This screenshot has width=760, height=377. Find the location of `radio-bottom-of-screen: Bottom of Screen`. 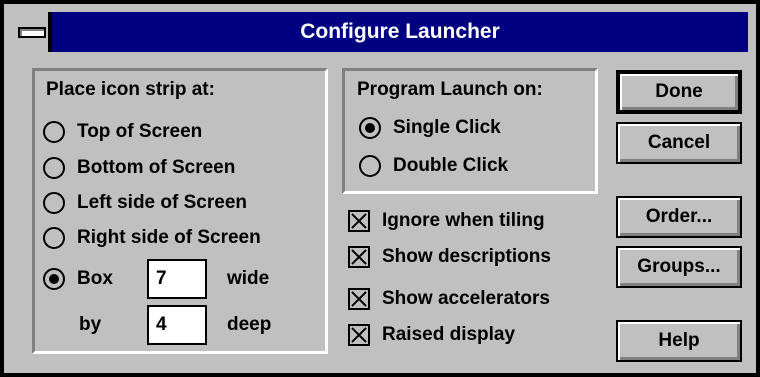

radio-bottom-of-screen: Bottom of Screen is located at coordinates (139, 168).